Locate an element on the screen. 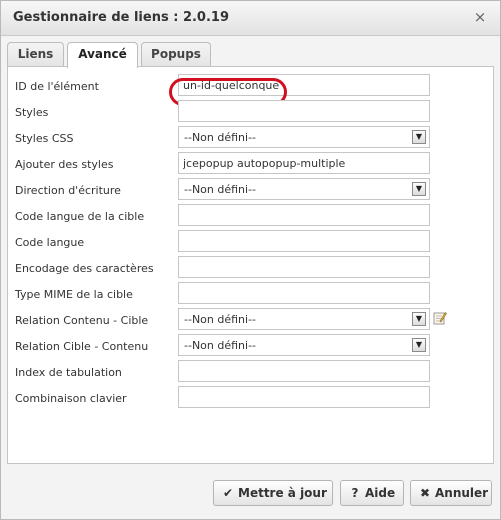 The image size is (501, 520). charset-label: Encodage des caractères is located at coordinates (84, 268).